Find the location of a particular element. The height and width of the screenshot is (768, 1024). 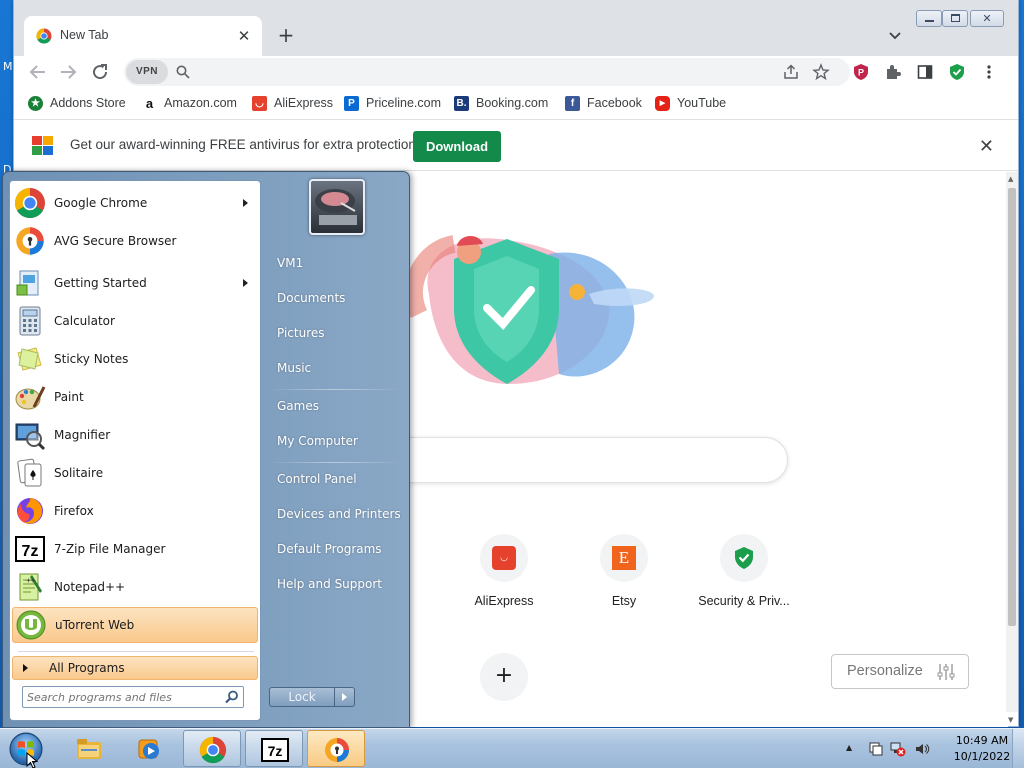

program-item-avg-secure-browser: AVG Secure Browser is located at coordinates (135, 241).